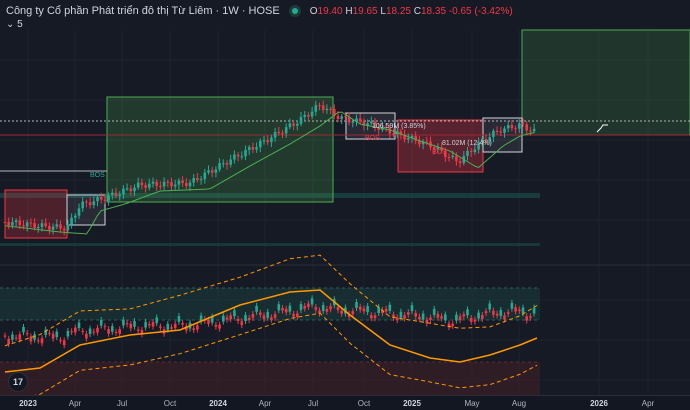 This screenshot has height=410, width=690. I want to click on target-box, so click(605, 82).